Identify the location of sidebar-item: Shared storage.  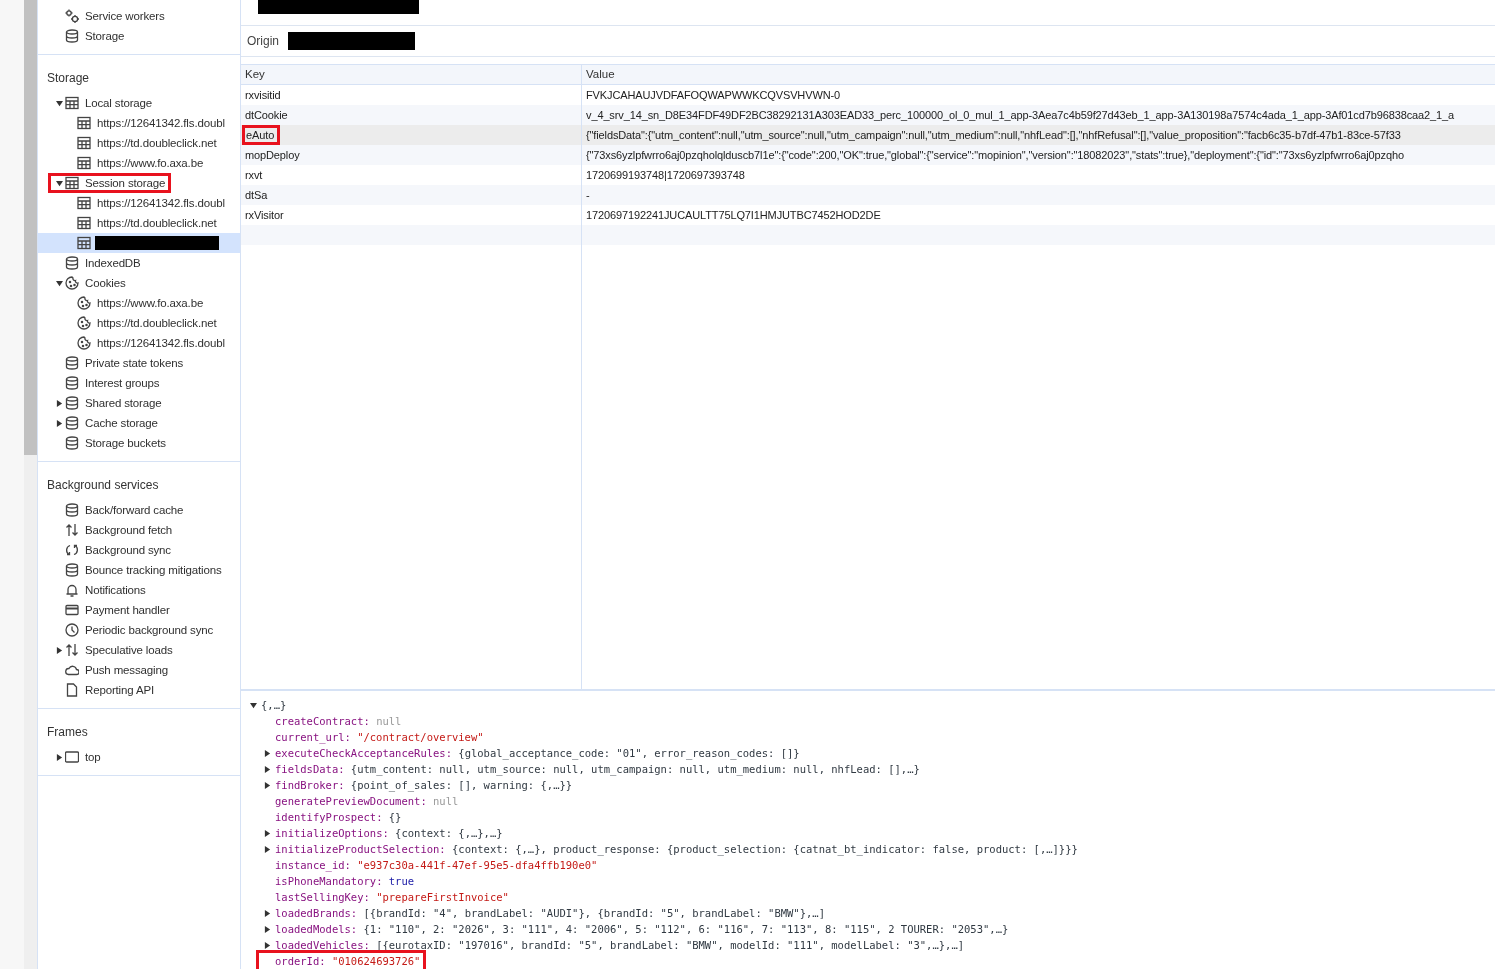
(139, 403).